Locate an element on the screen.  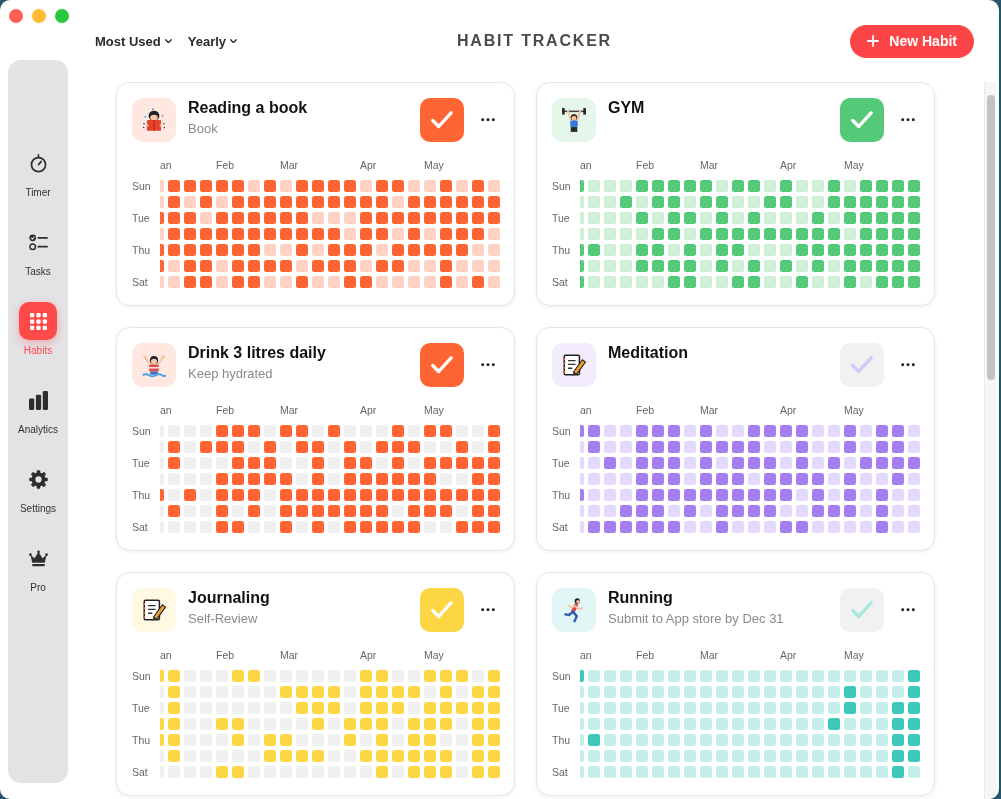
sidebar-item: Analytics is located at coordinates (38, 408).